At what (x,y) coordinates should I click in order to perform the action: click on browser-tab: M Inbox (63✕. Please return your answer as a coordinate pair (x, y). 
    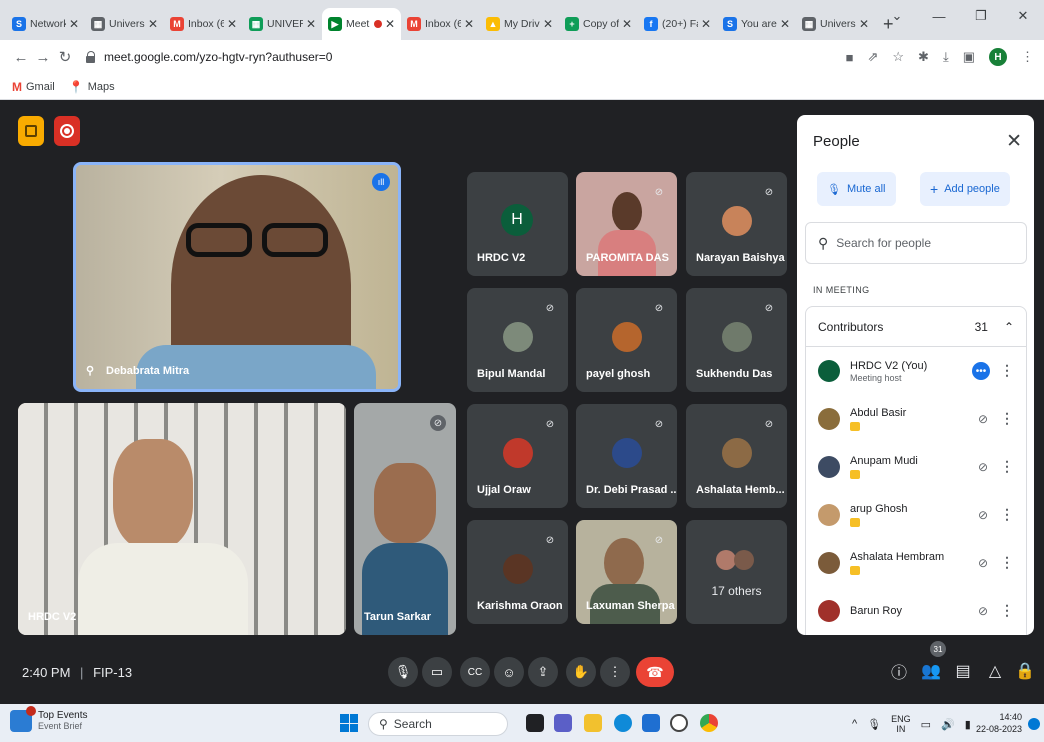
    Looking at the image, I should click on (440, 24).